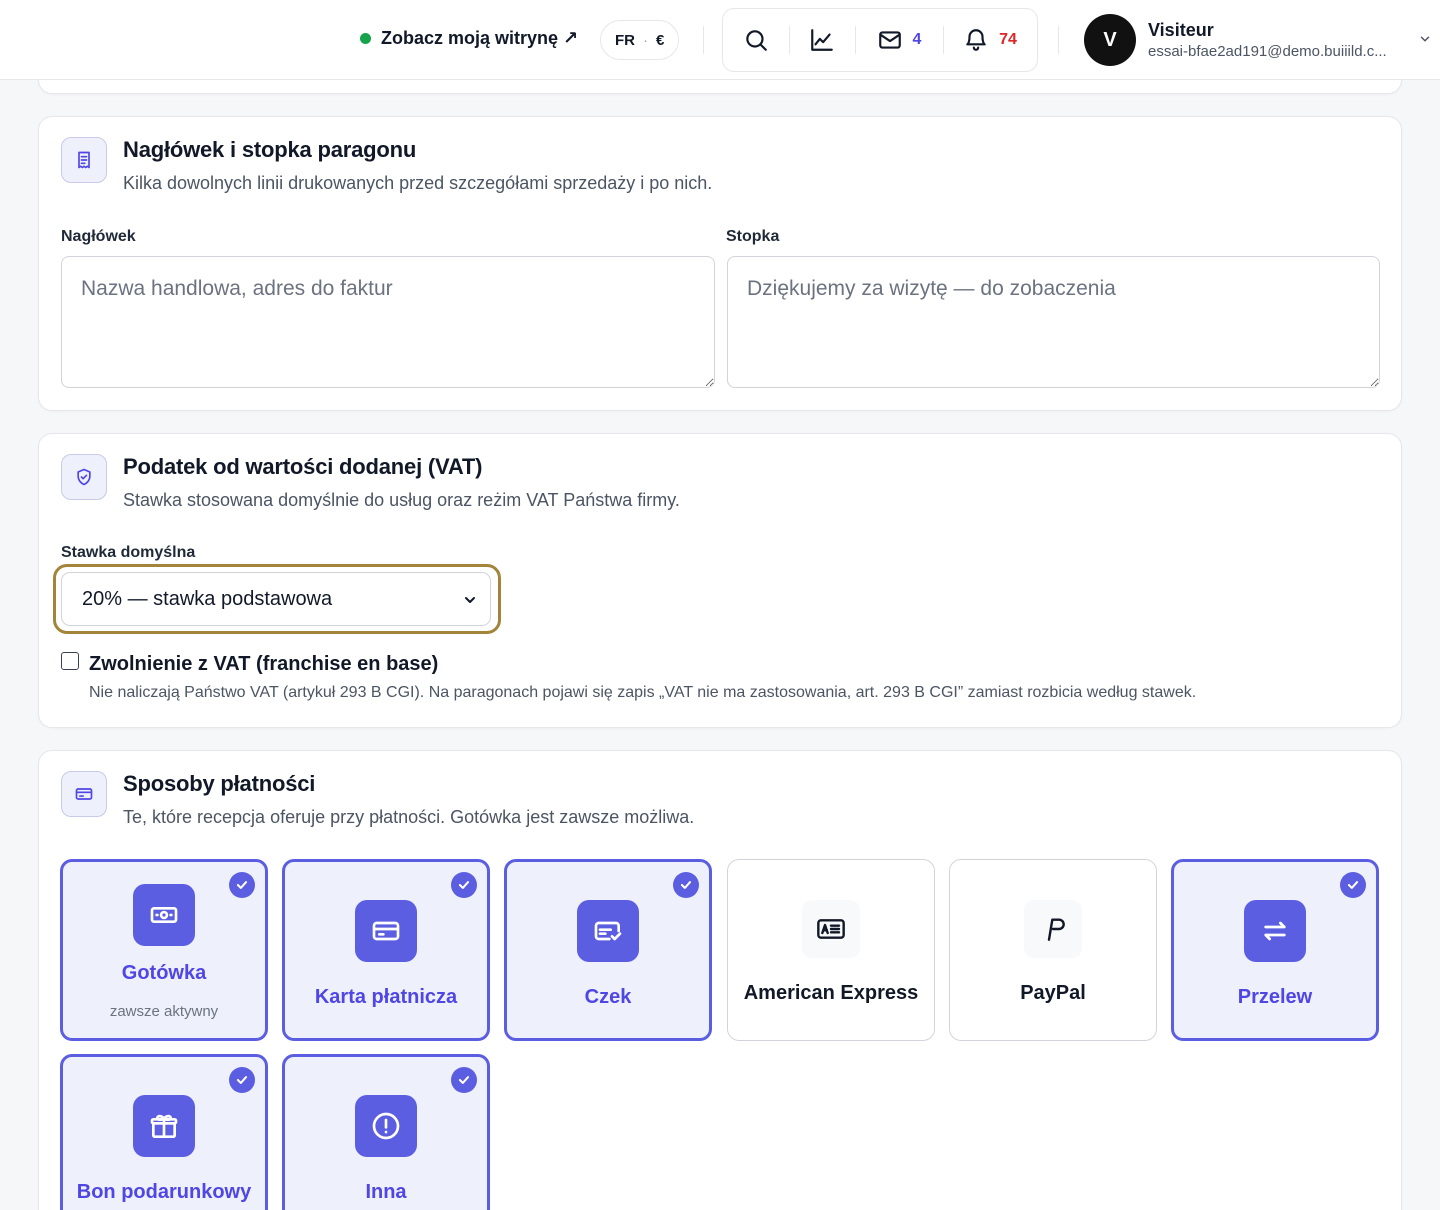  What do you see at coordinates (386, 1126) in the screenshot?
I see `alert-circle-icon` at bounding box center [386, 1126].